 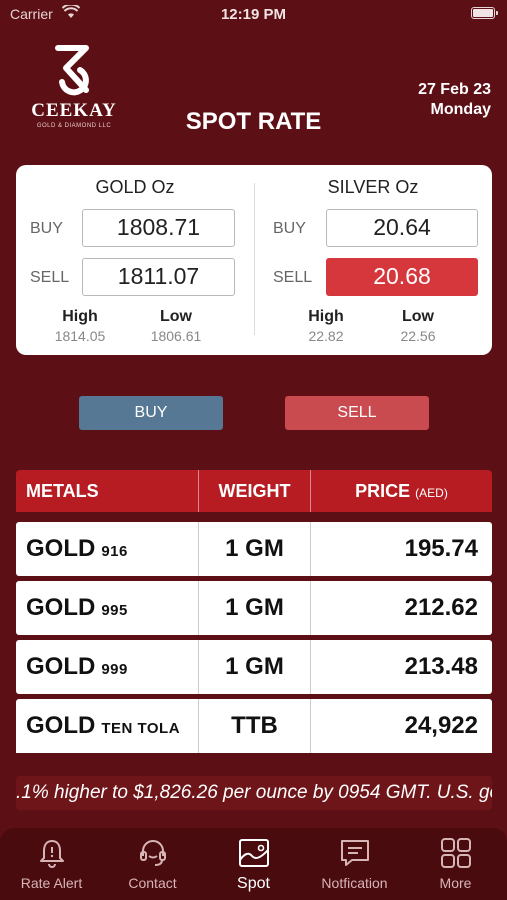 I want to click on battery-icon, so click(x=484, y=13).